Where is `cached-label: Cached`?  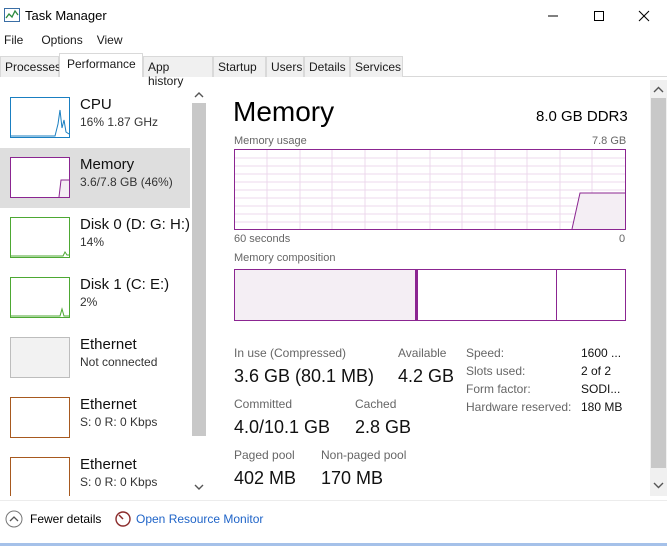 cached-label: Cached is located at coordinates (376, 404).